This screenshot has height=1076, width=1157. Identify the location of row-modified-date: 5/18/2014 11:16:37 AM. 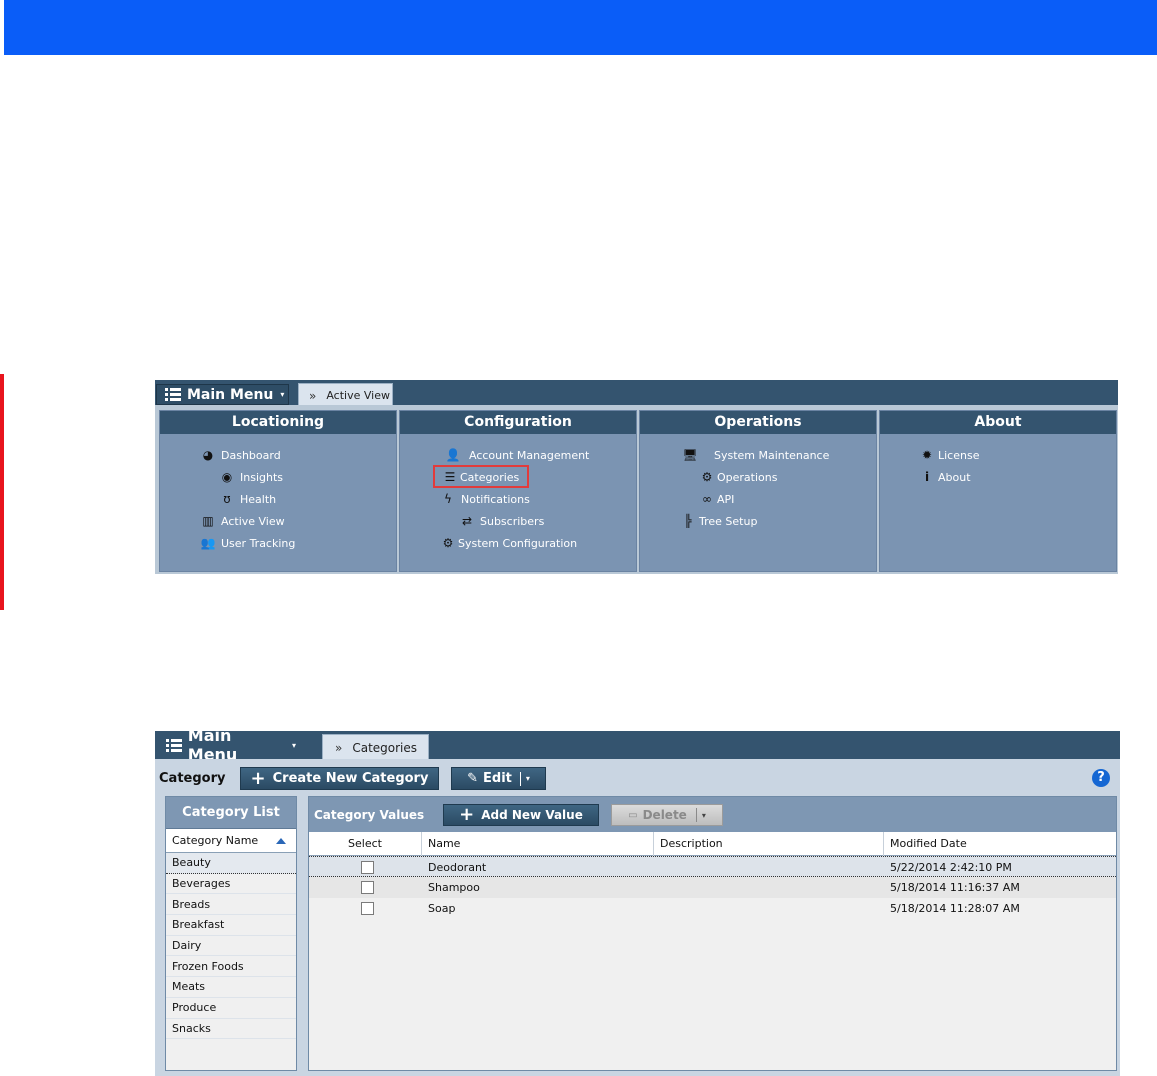
(955, 887).